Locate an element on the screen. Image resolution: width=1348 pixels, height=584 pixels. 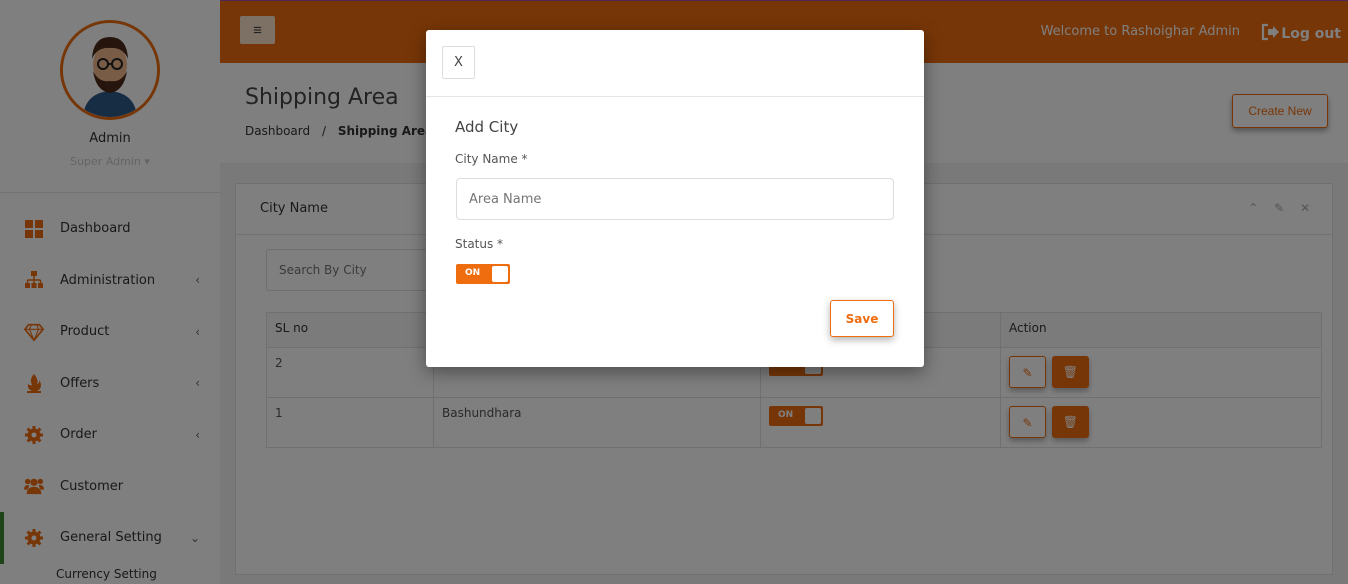
modal-heading: Add City is located at coordinates (487, 127).